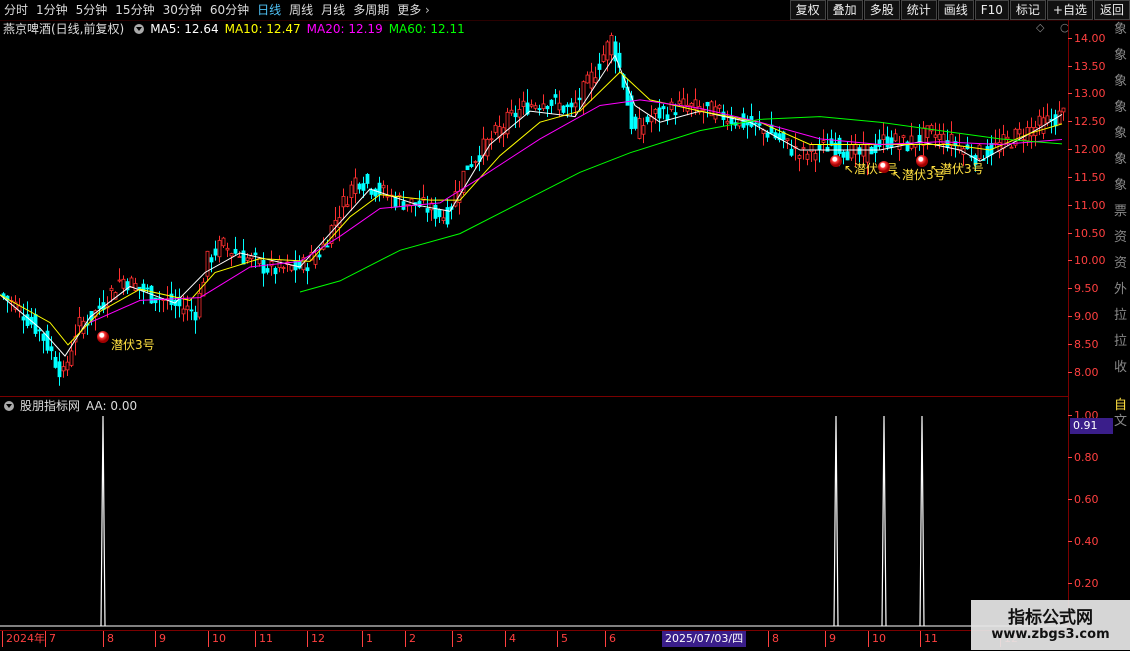 The height and width of the screenshot is (651, 1130). I want to click on price-tick-5: 11.50, so click(1087, 177).